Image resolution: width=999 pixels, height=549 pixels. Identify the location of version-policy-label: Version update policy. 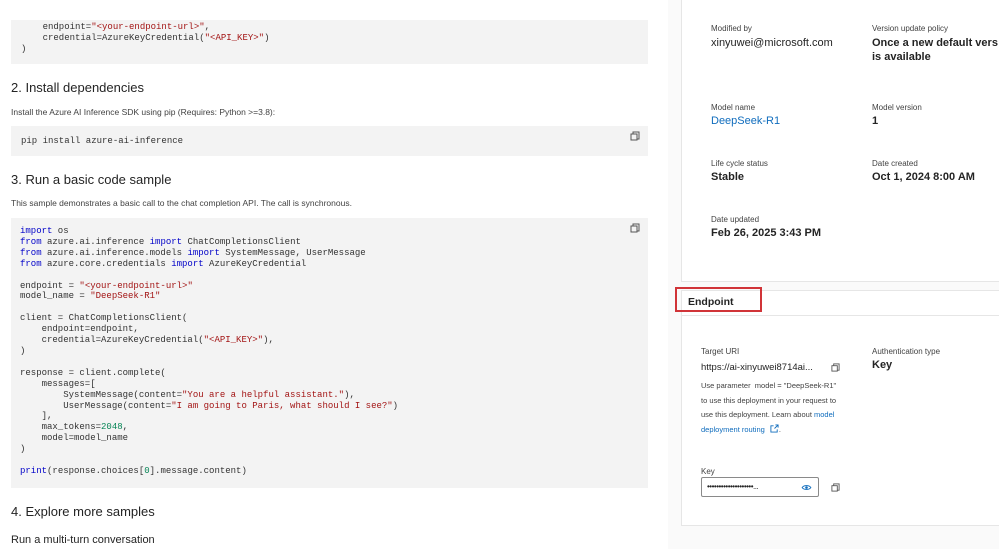
(910, 28).